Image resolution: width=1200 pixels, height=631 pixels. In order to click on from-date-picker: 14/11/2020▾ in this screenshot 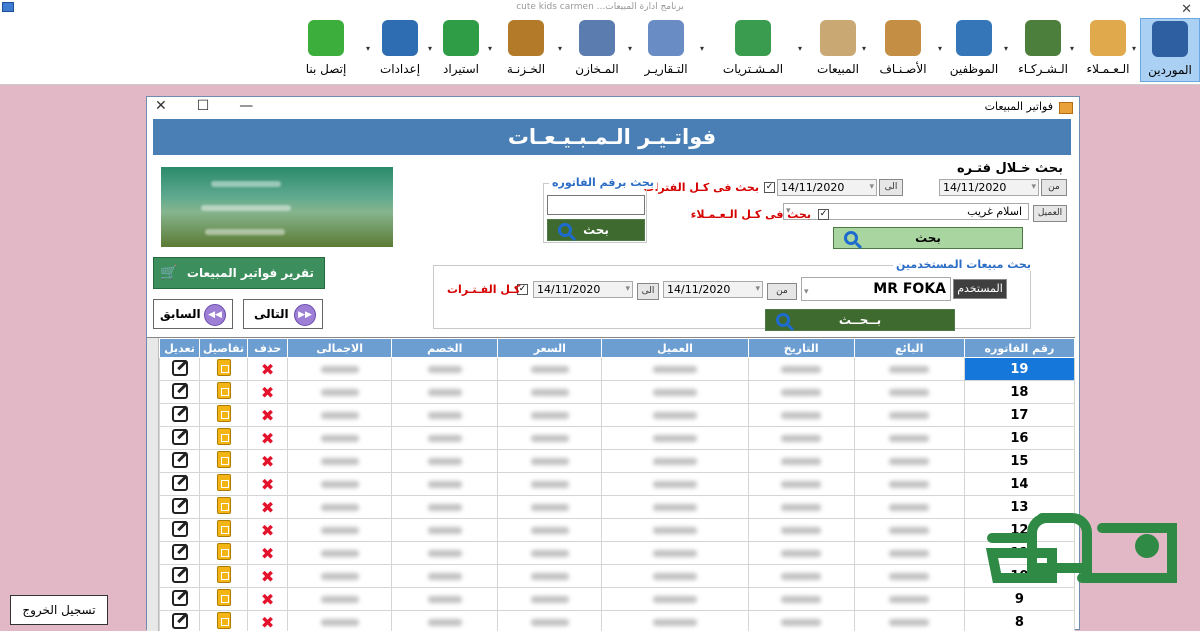, I will do `click(989, 187)`.